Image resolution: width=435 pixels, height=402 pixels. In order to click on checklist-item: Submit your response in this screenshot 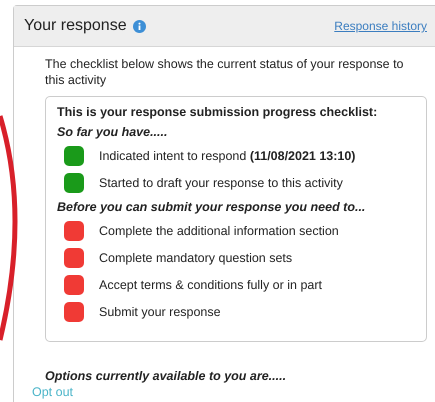, I will do `click(160, 311)`.